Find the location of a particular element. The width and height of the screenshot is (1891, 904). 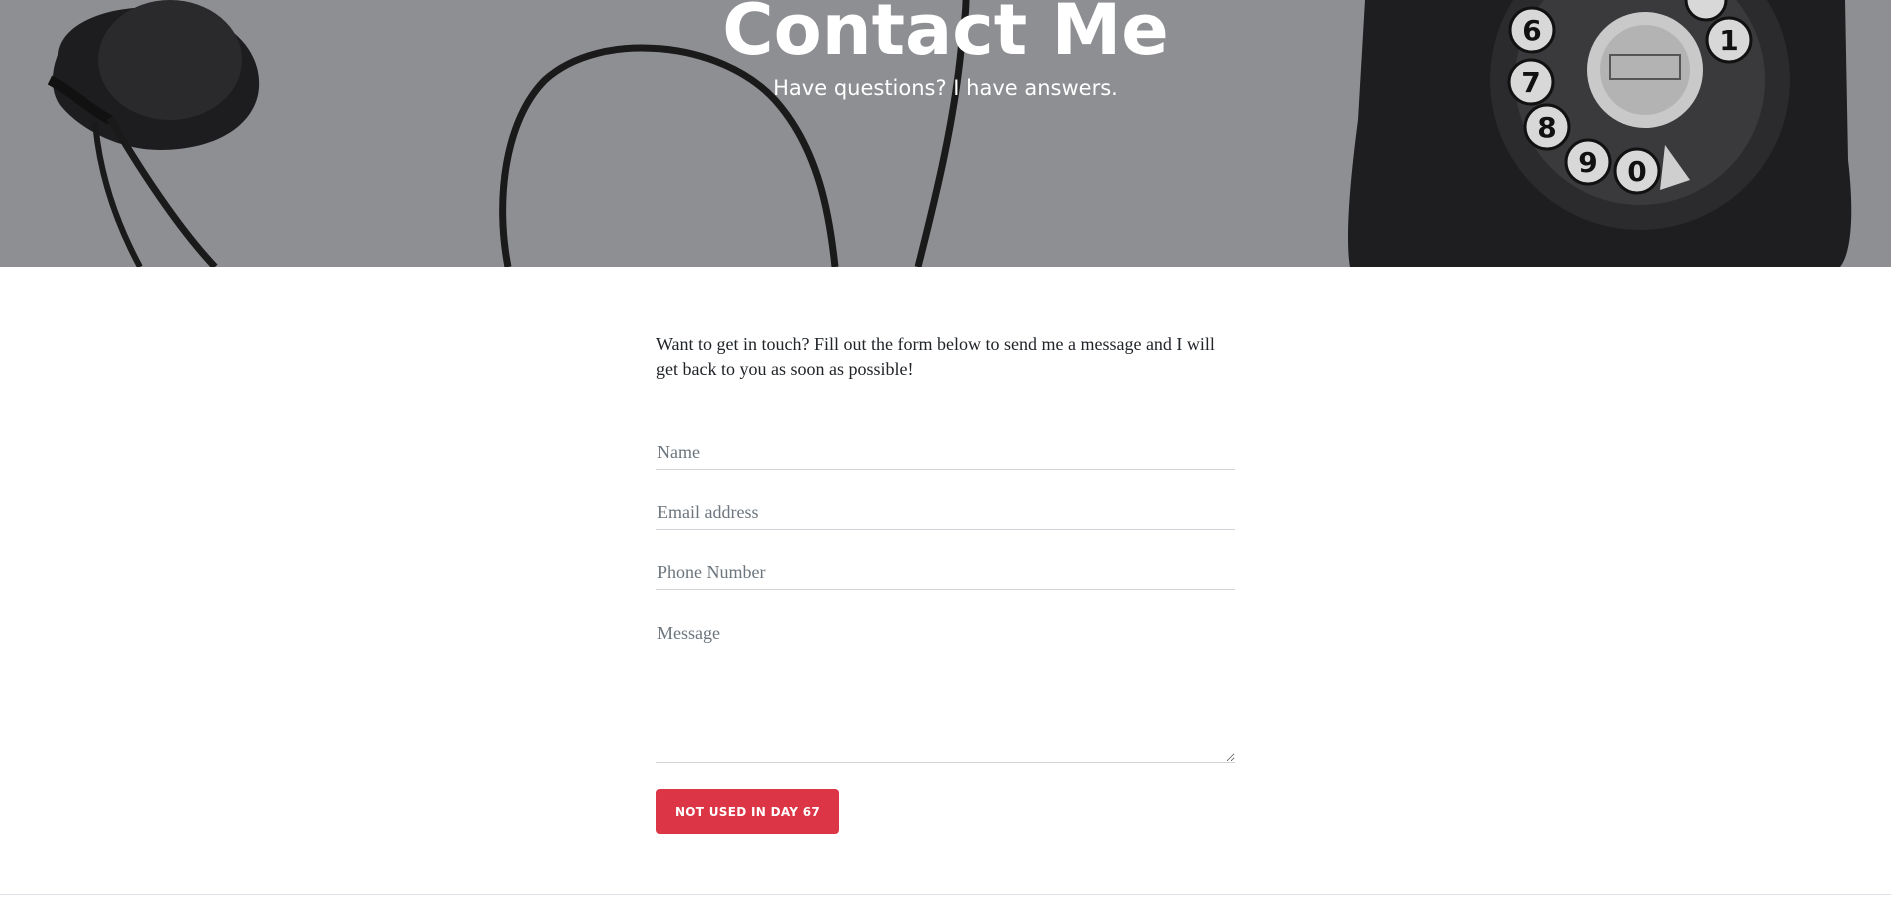

footer-divider is located at coordinates (945, 894).